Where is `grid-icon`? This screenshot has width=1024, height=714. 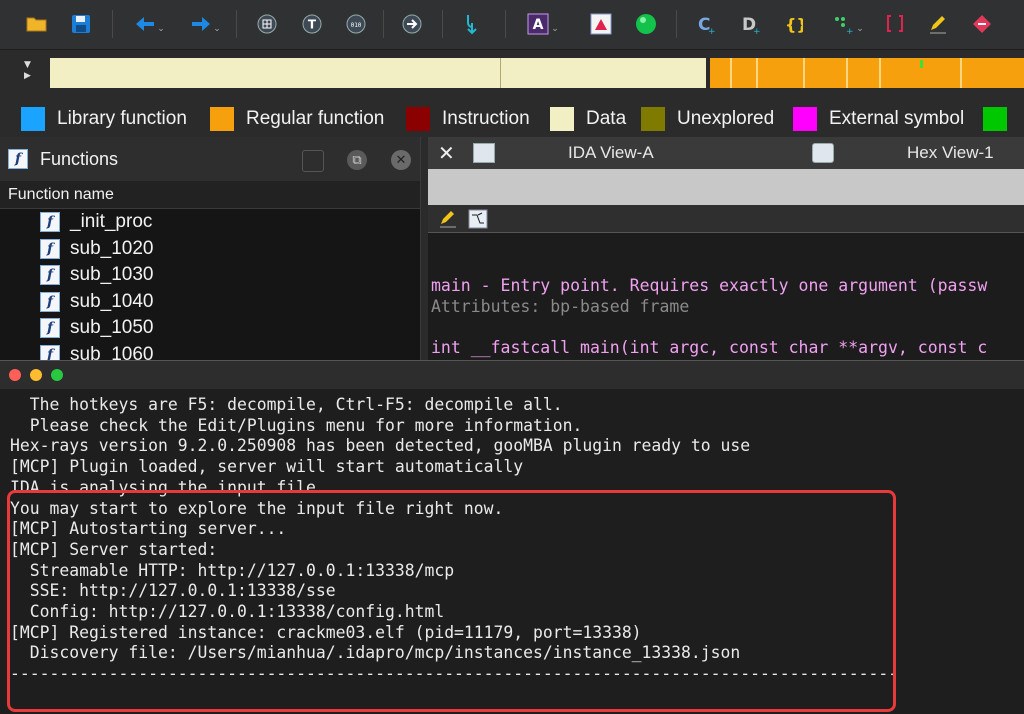
grid-icon is located at coordinates (267, 24).